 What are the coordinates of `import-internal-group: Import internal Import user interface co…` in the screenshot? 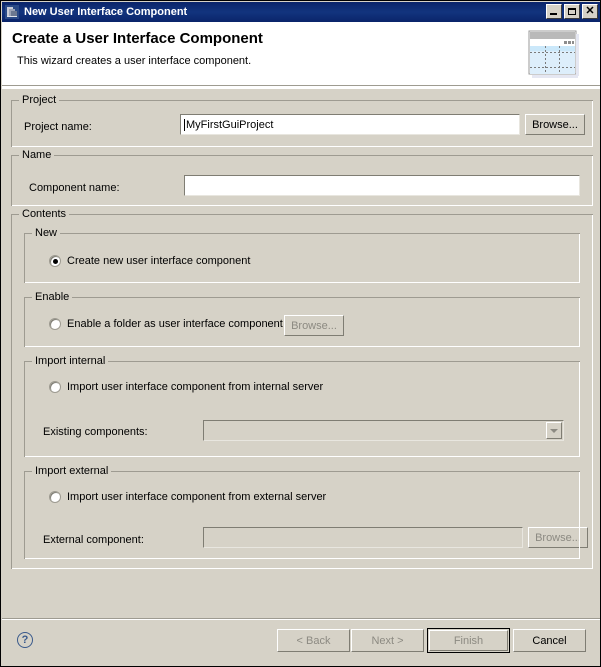 It's located at (302, 406).